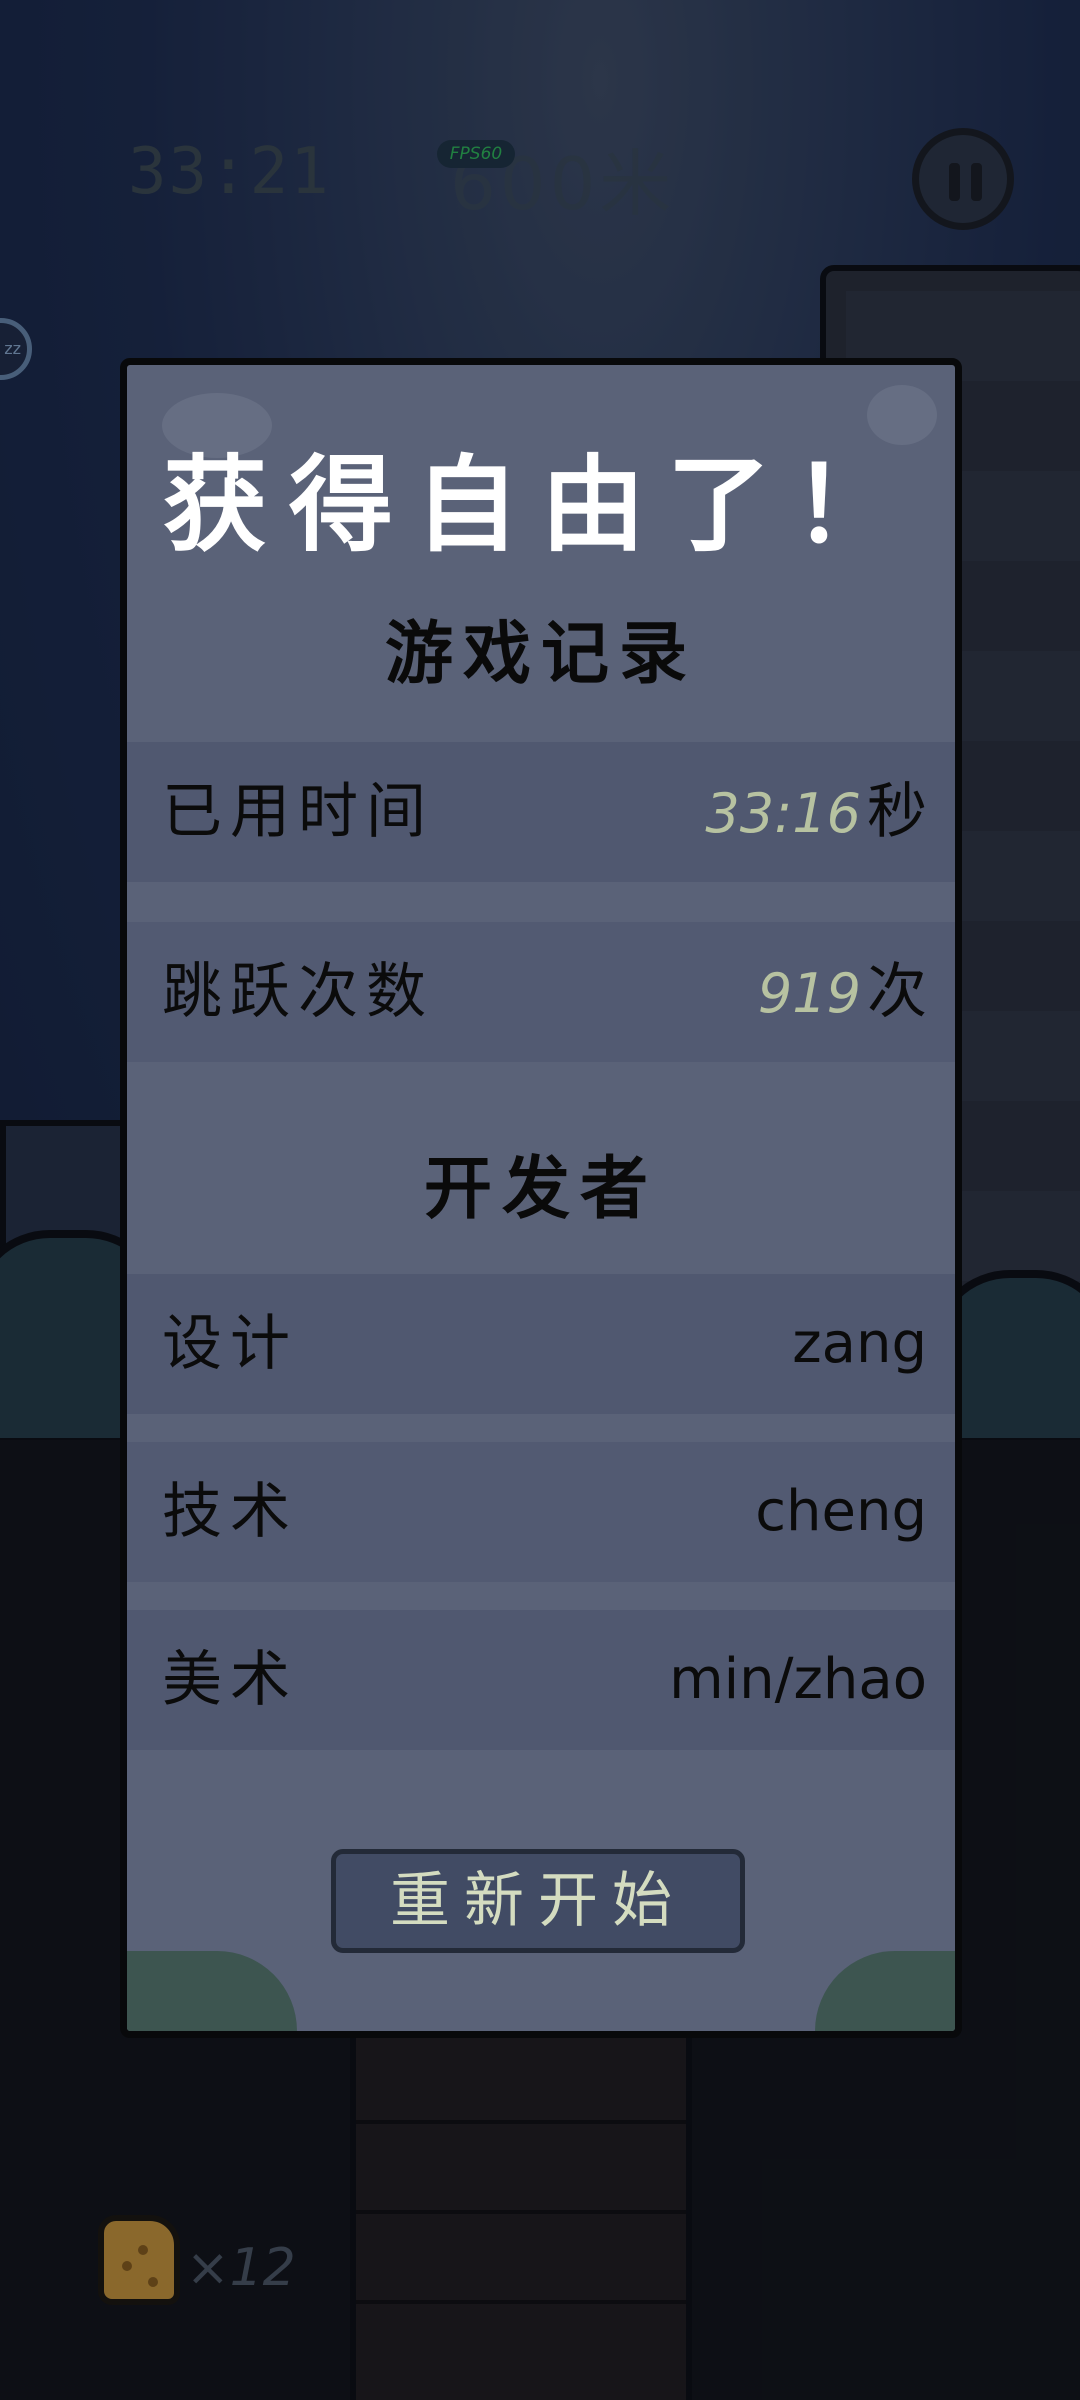 The height and width of the screenshot is (2400, 1080). I want to click on credit-role: 技术, so click(230, 1512).